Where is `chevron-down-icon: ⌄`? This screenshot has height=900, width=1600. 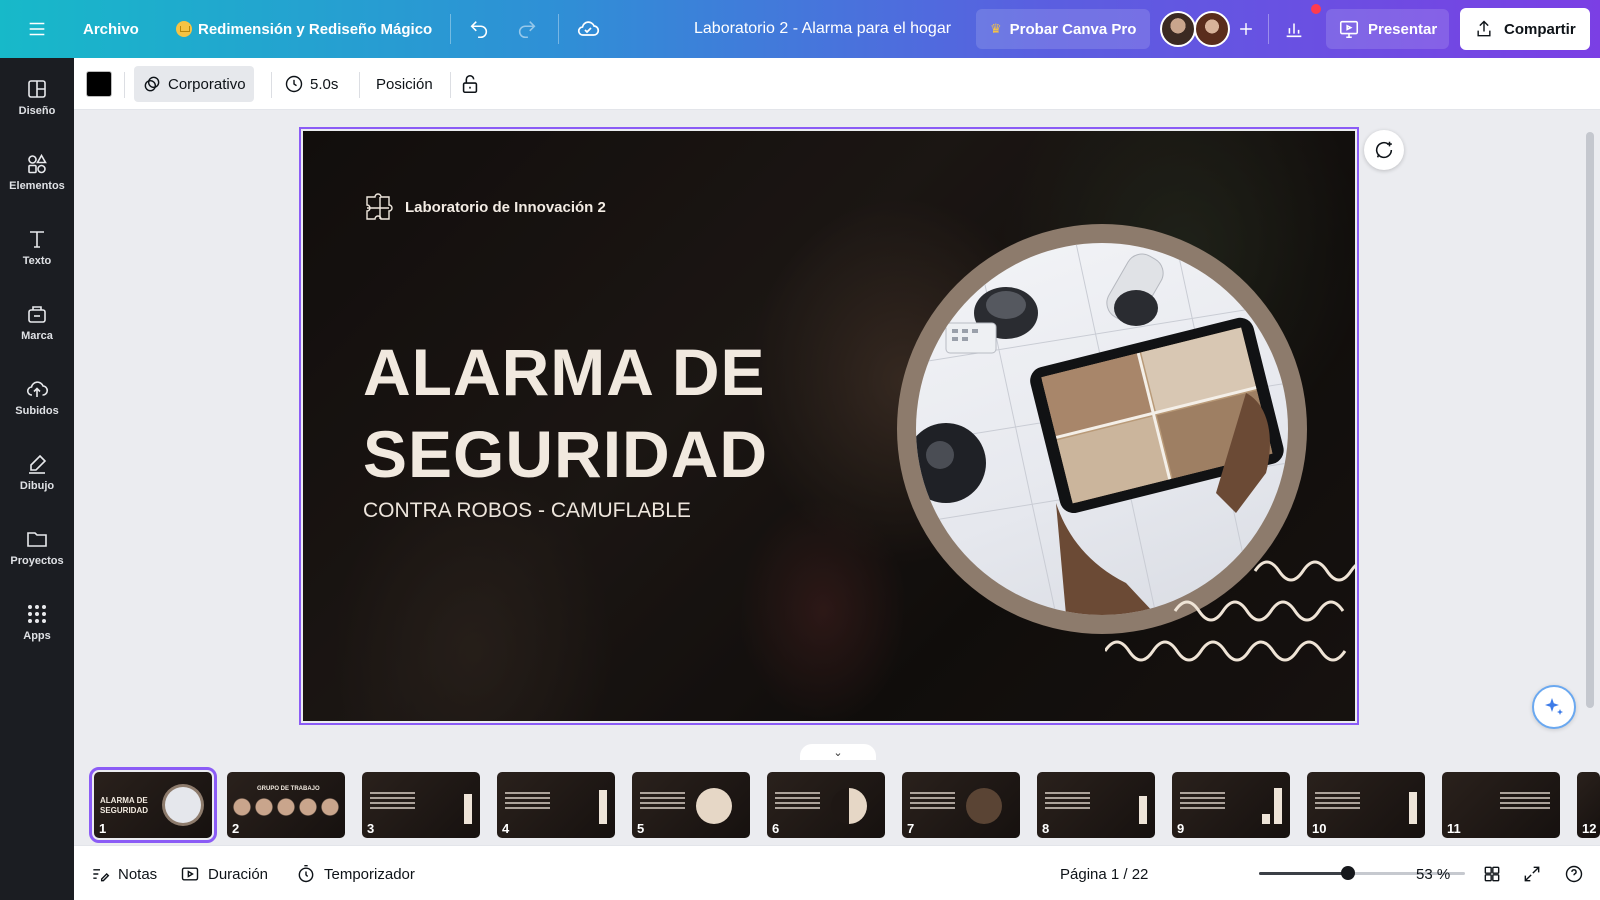
chevron-down-icon: ⌄ is located at coordinates (838, 752).